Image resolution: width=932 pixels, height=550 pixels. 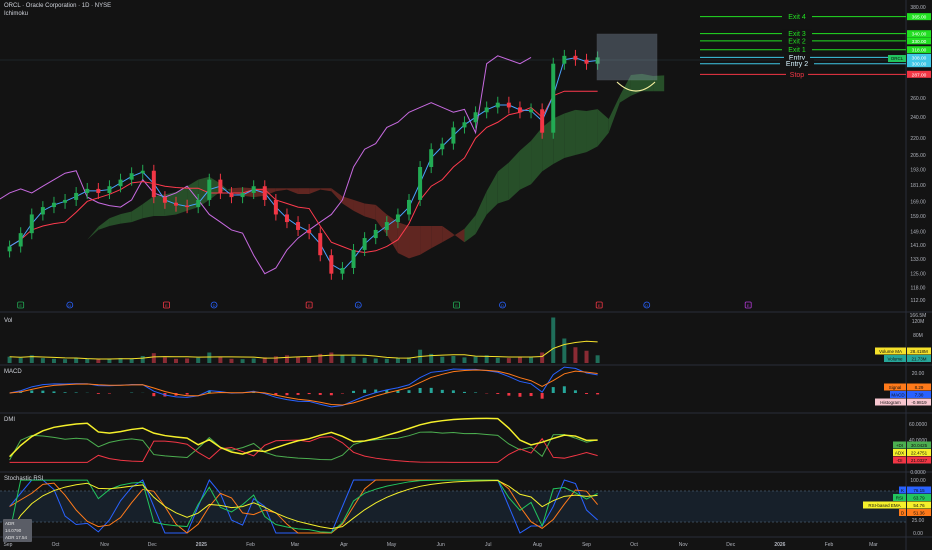 I want to click on price-tag-label: 287.00, so click(x=919, y=75).